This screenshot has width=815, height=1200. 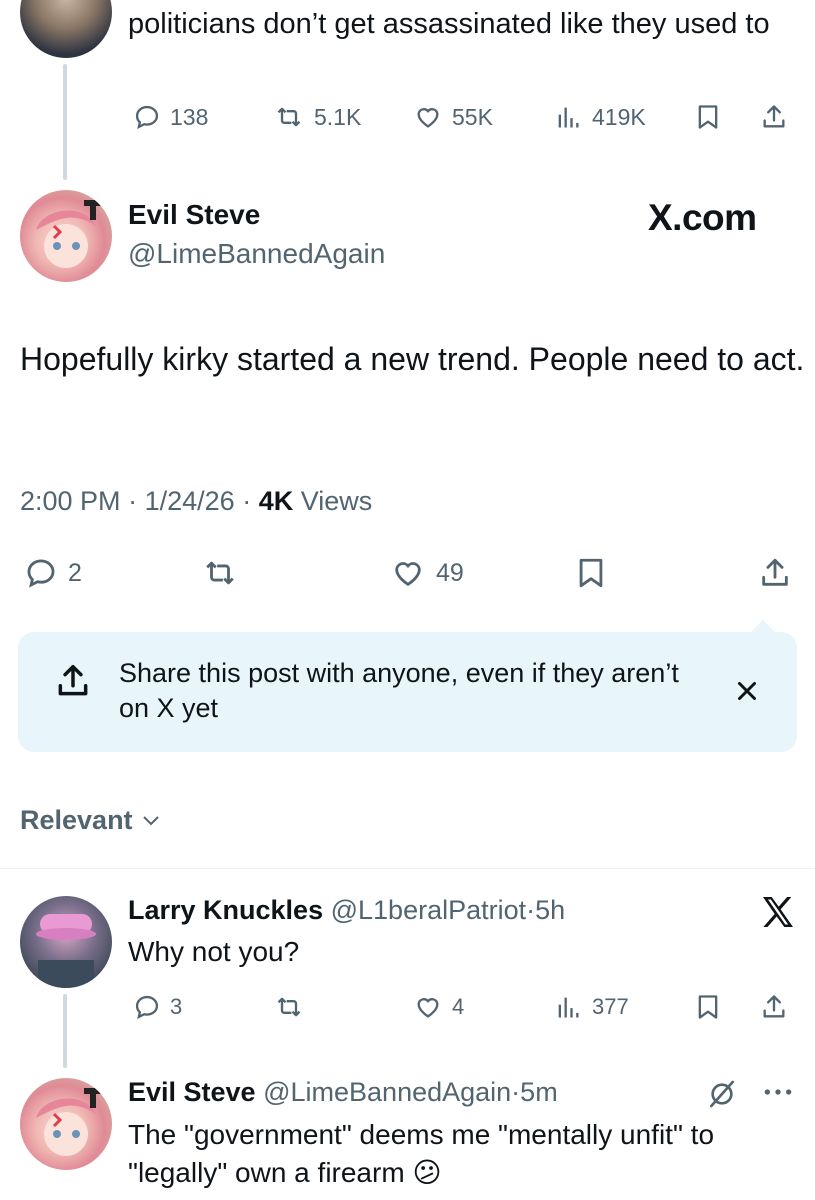 I want to click on more-icon, so click(x=778, y=1092).